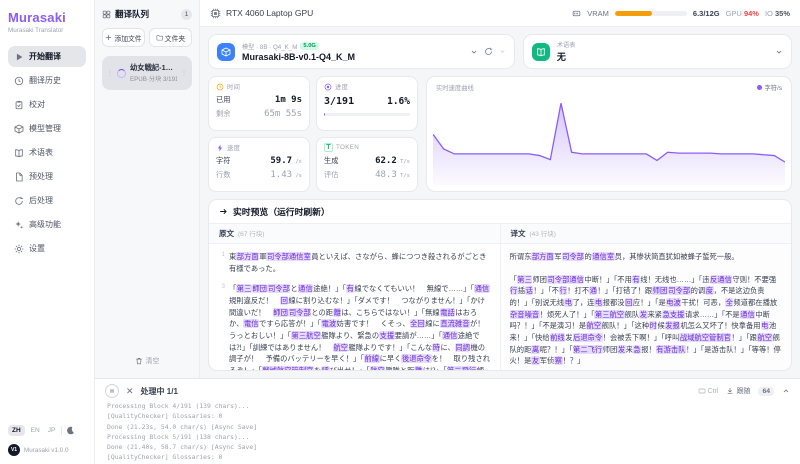  What do you see at coordinates (19, 56) in the screenshot?
I see `play-icon` at bounding box center [19, 56].